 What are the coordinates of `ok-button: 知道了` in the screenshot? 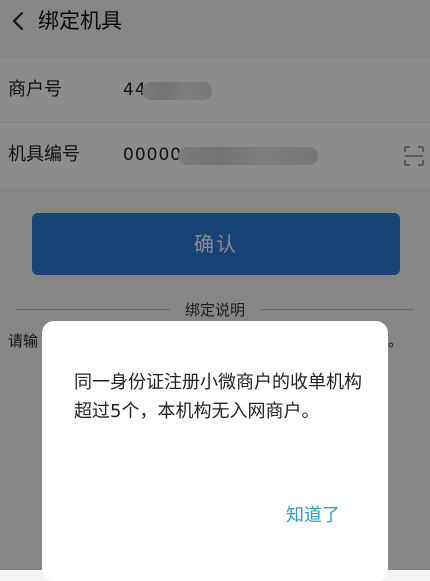 It's located at (313, 515).